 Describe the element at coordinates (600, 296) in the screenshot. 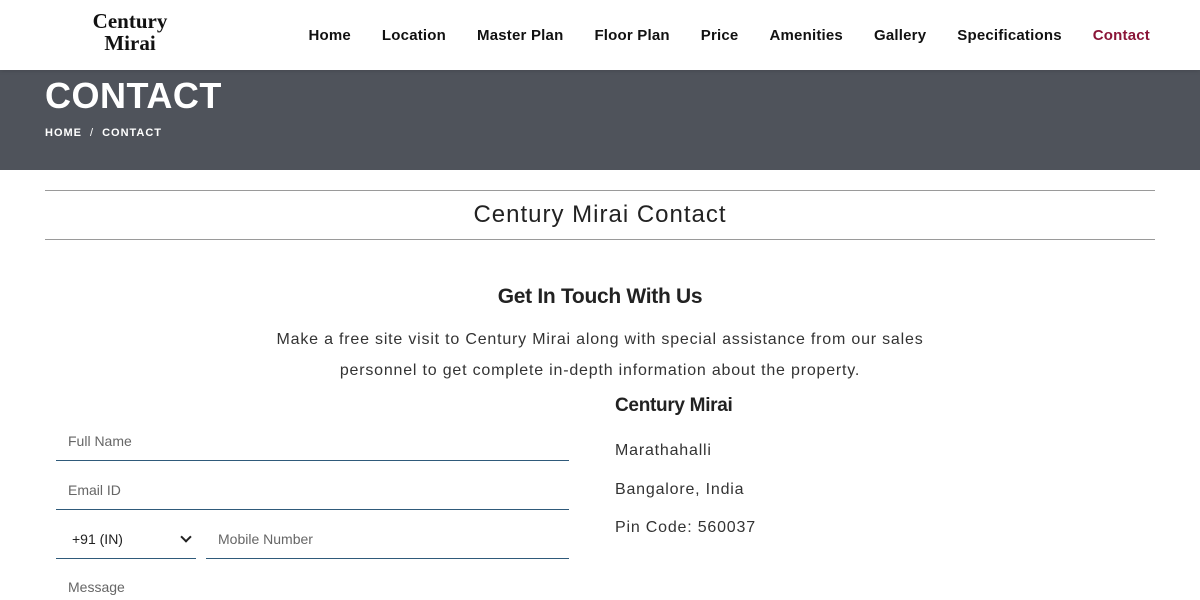

I see `get-in-touch-title: Get In Touch With Us` at that location.